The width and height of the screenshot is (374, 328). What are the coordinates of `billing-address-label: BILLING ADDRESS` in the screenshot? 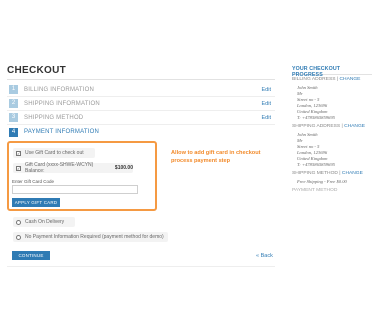 It's located at (314, 79).